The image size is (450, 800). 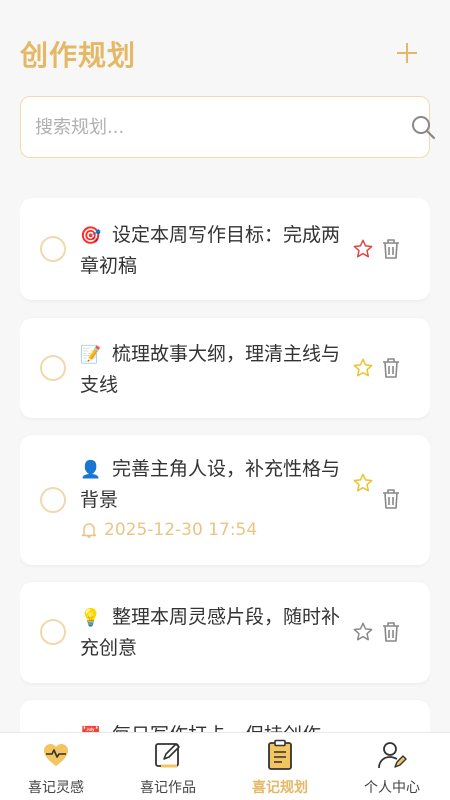 I want to click on bell-icon, so click(x=89, y=530).